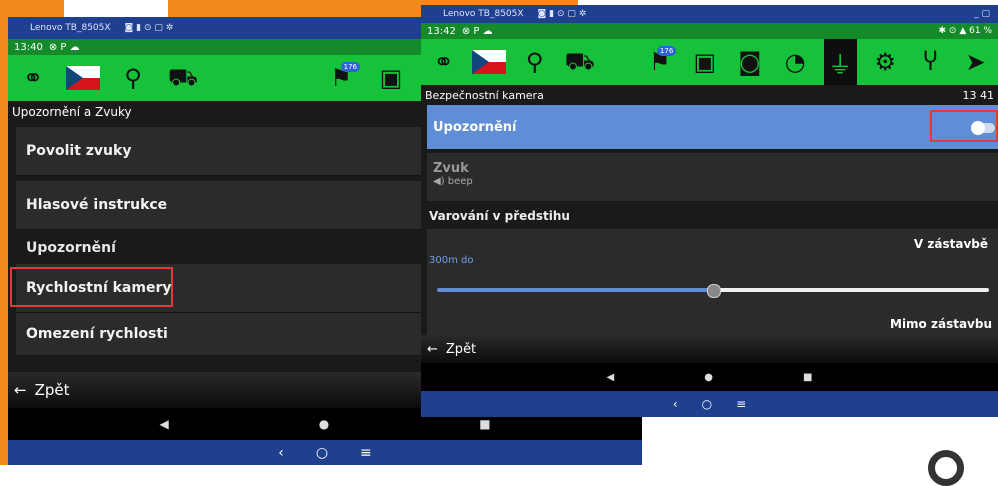 This screenshot has height=486, width=998. I want to click on right-device-titlebar: Lenovo TB_8505X ◙ ▮ ⊙ ▢ ✲ _ ▢, so click(709, 14).